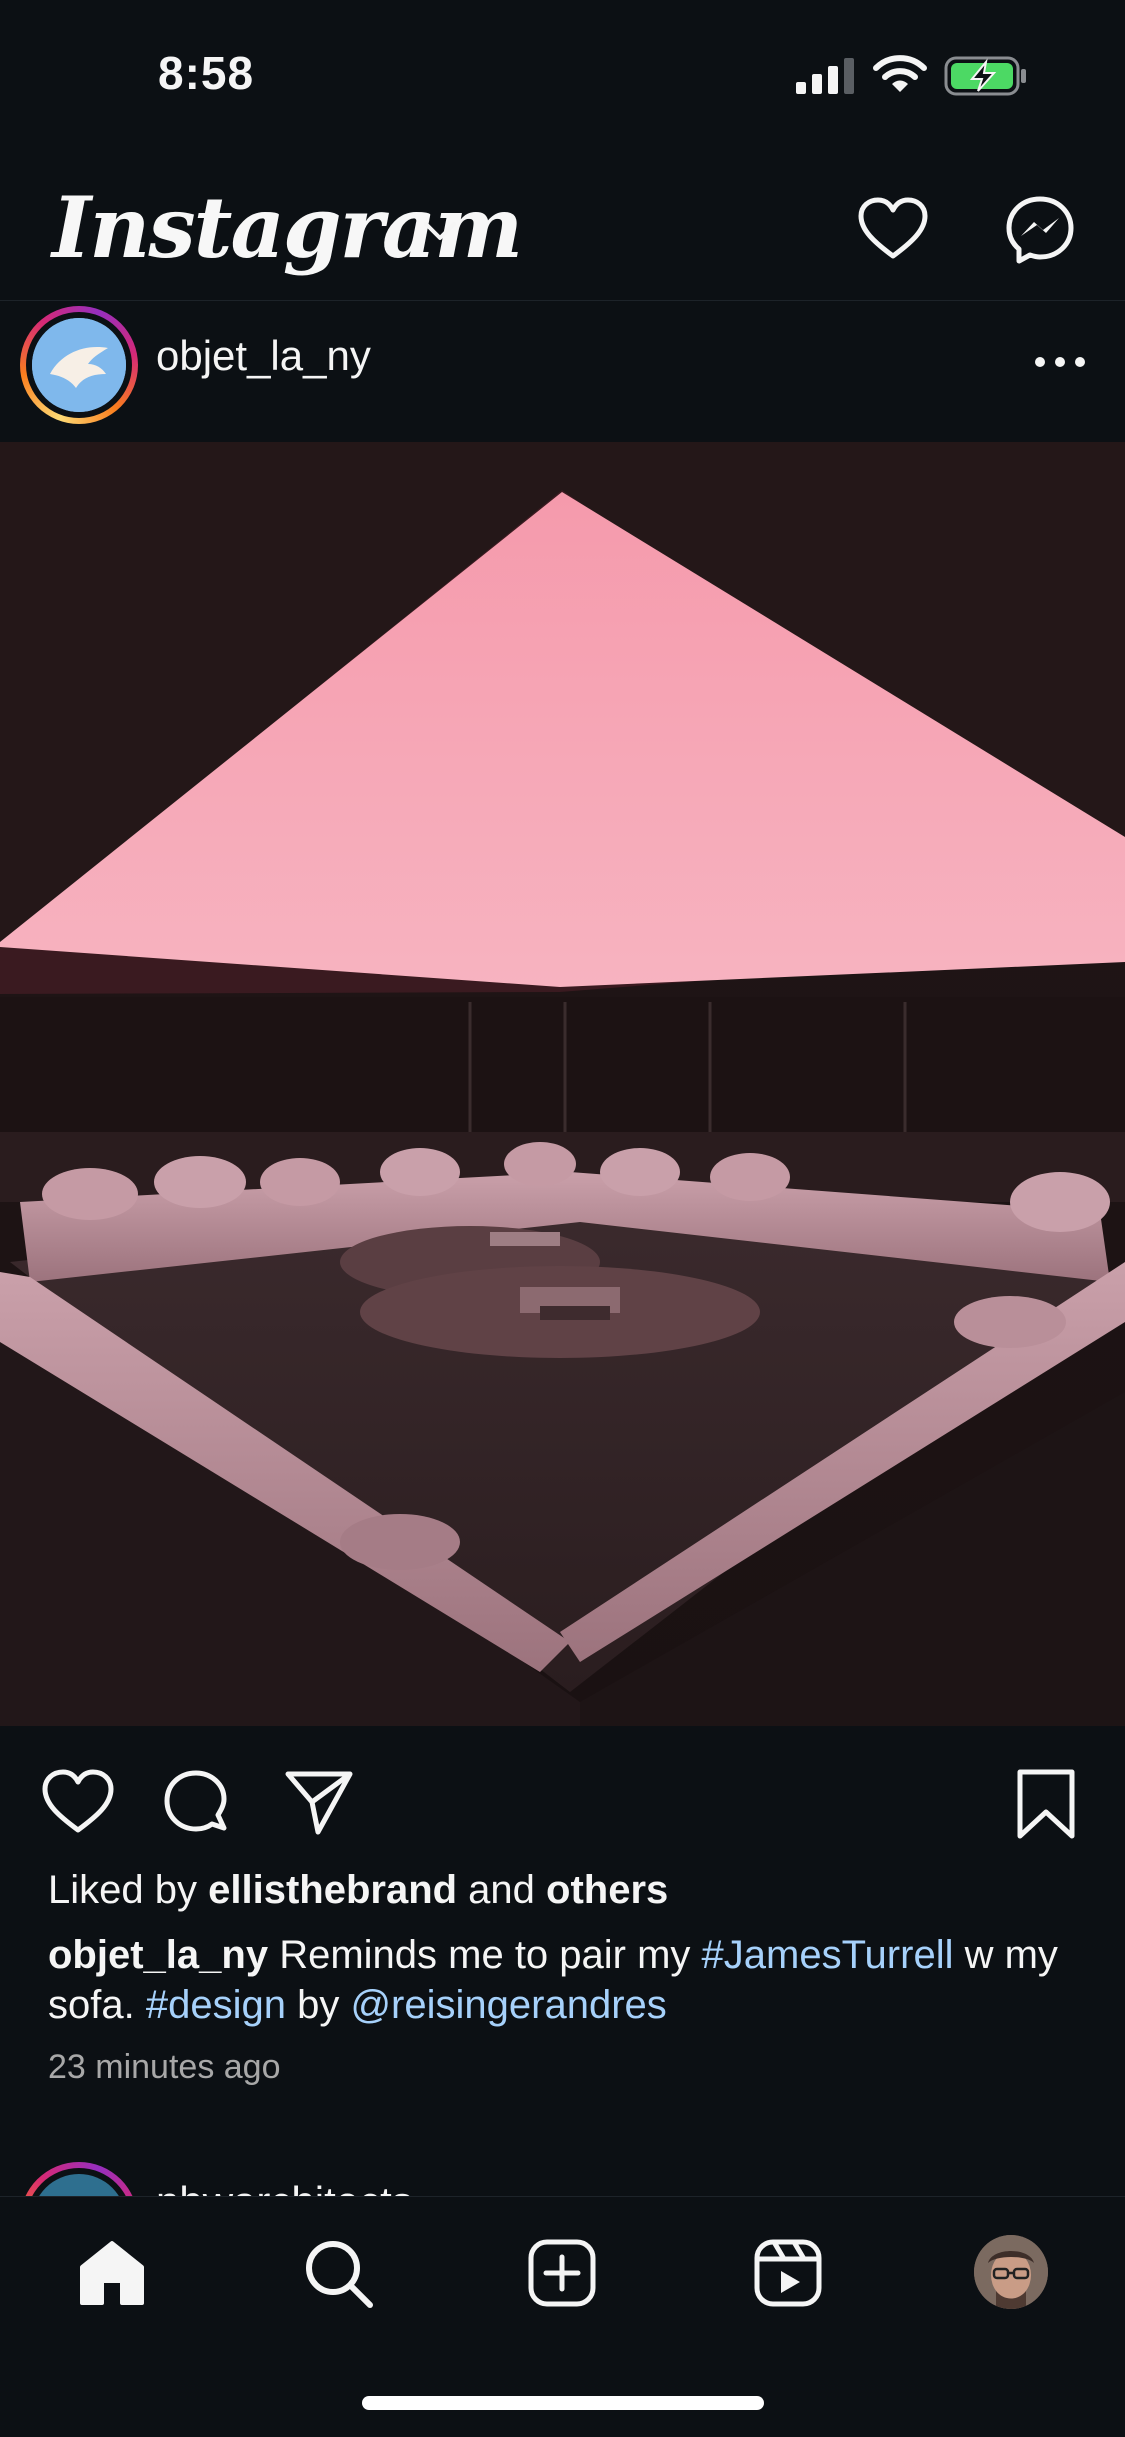 This screenshot has height=2437, width=1125. Describe the element at coordinates (1040, 230) in the screenshot. I see `messenger-icon` at that location.